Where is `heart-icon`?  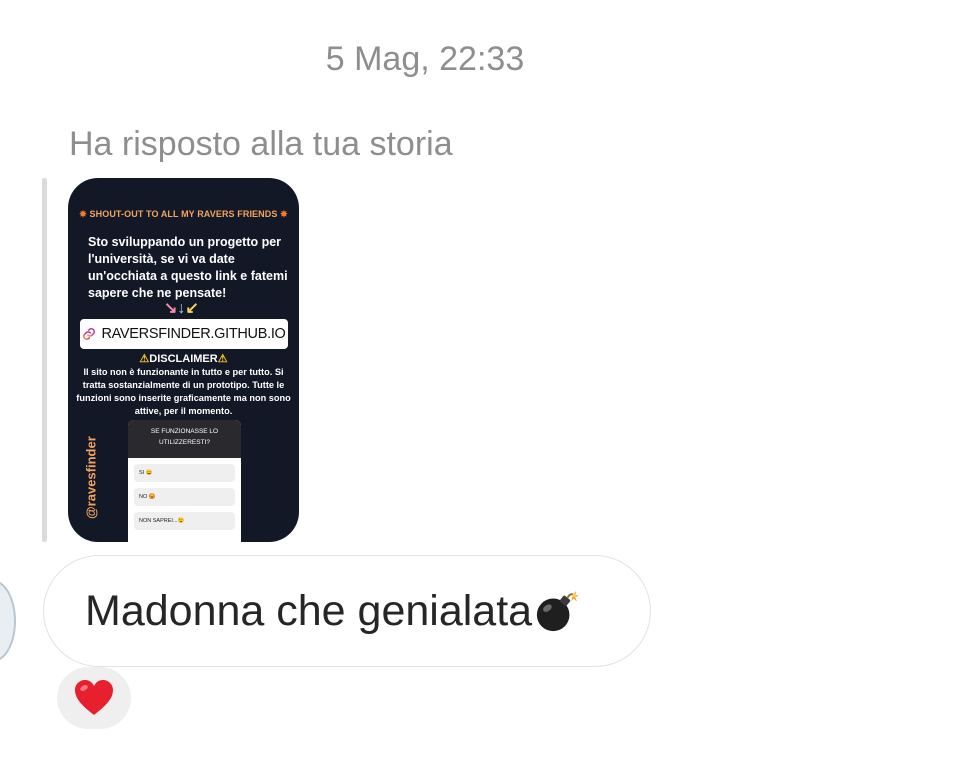
heart-icon is located at coordinates (94, 697).